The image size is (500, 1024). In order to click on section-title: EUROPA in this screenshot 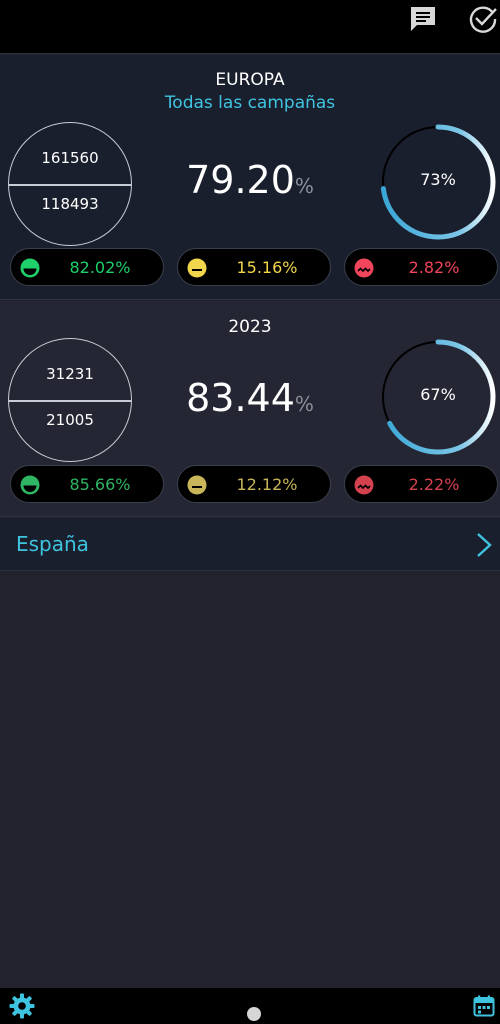, I will do `click(250, 80)`.